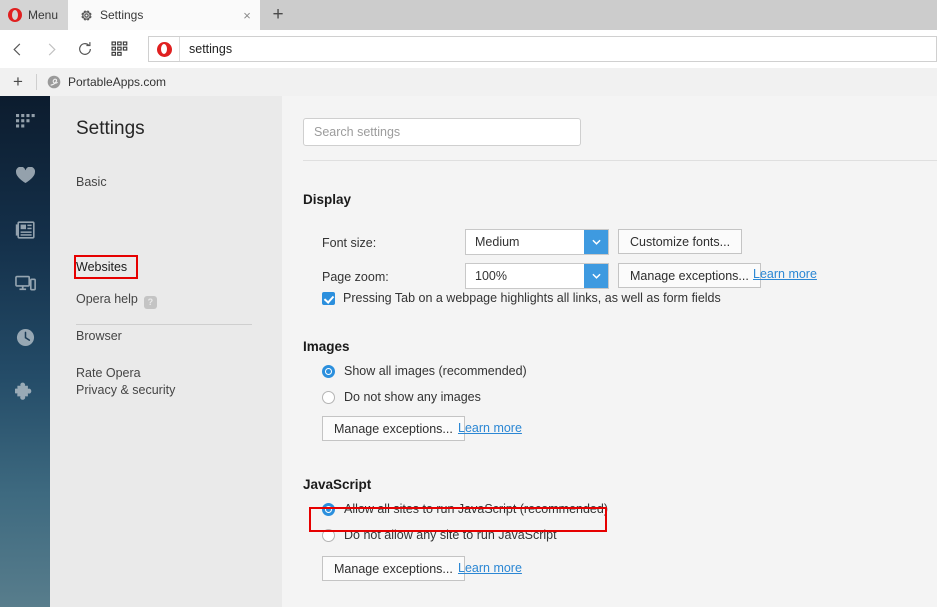  I want to click on opera-help-label: Opera help, so click(107, 299).